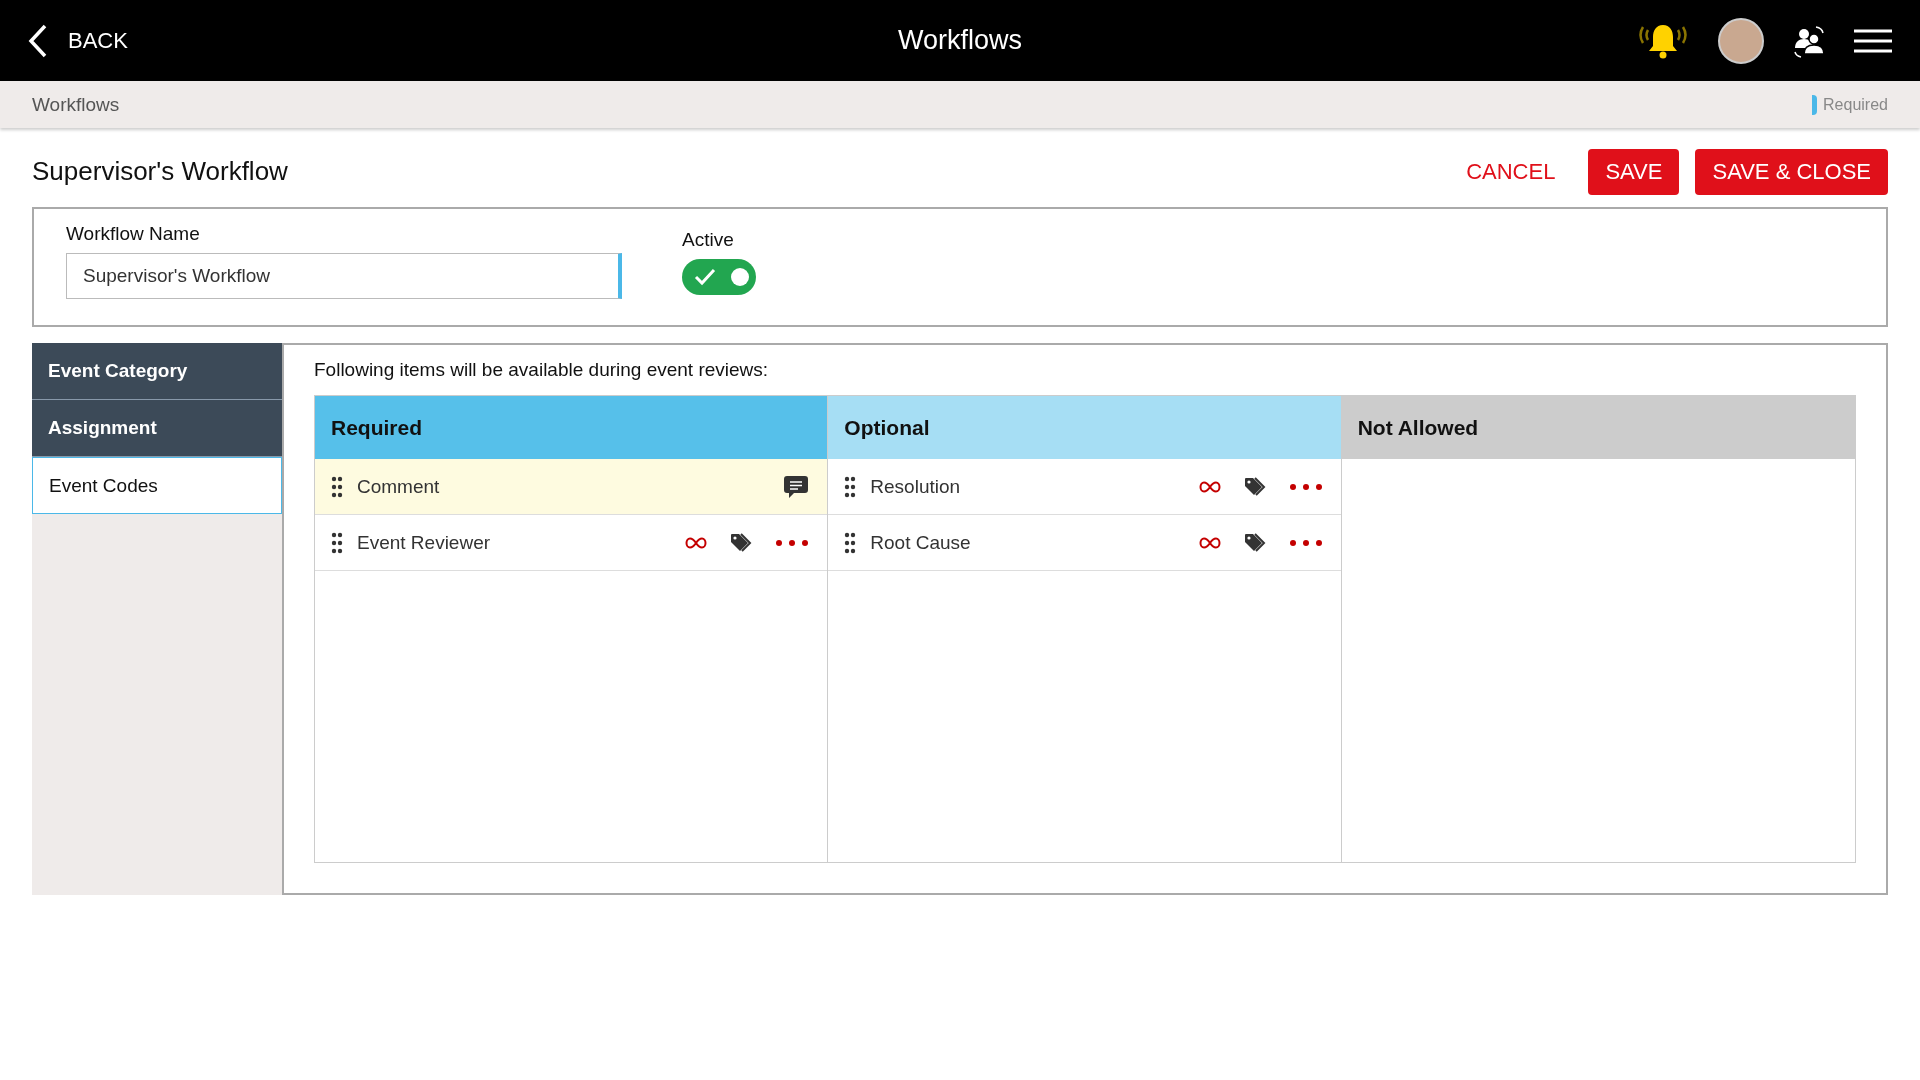 The width and height of the screenshot is (1920, 1080). What do you see at coordinates (157, 428) in the screenshot?
I see `sidebar-tab: Assignment` at bounding box center [157, 428].